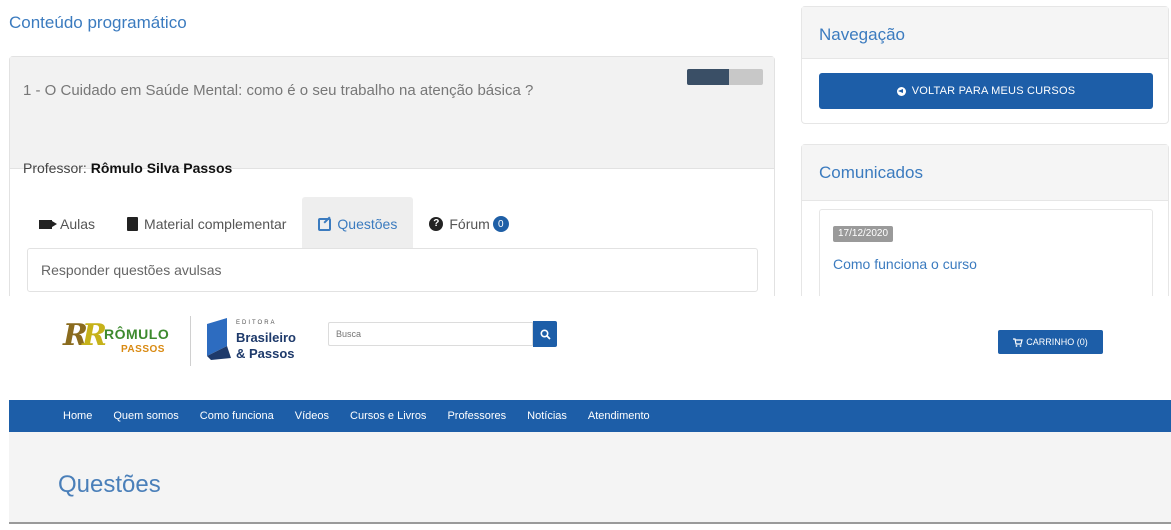 The height and width of the screenshot is (530, 1171). Describe the element at coordinates (367, 224) in the screenshot. I see `tab-label: Questões` at that location.